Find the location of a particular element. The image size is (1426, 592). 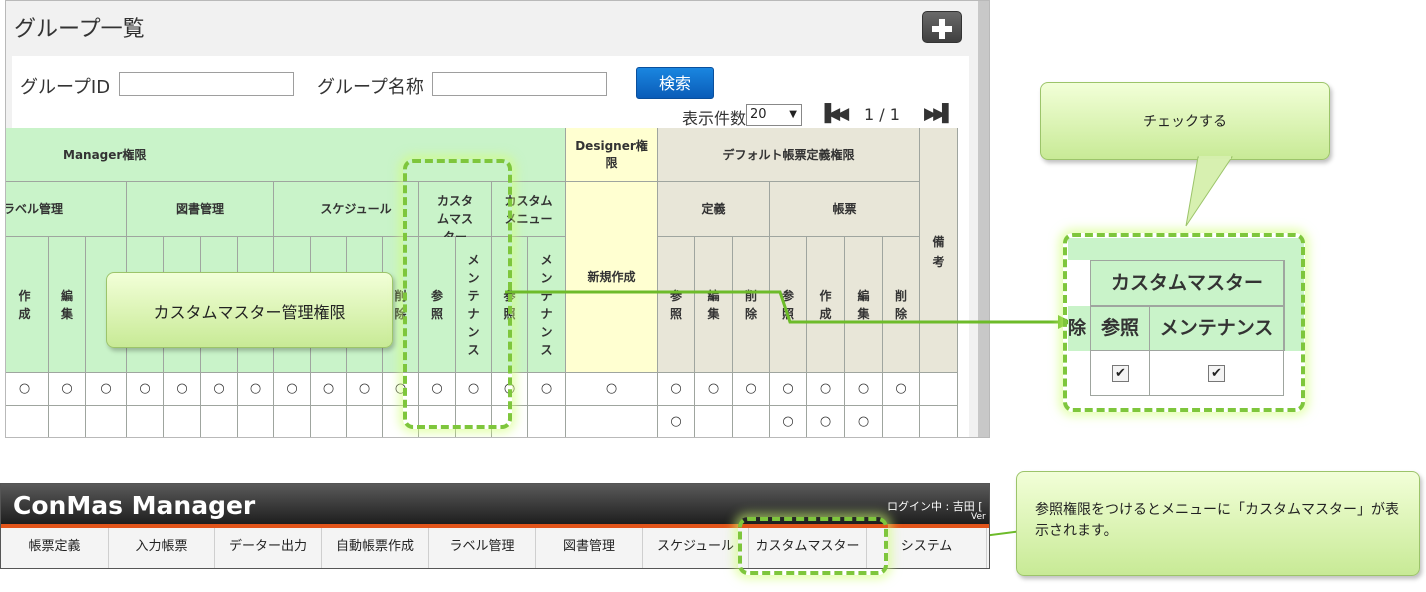

menu-item: 入力帳票 is located at coordinates (162, 548).